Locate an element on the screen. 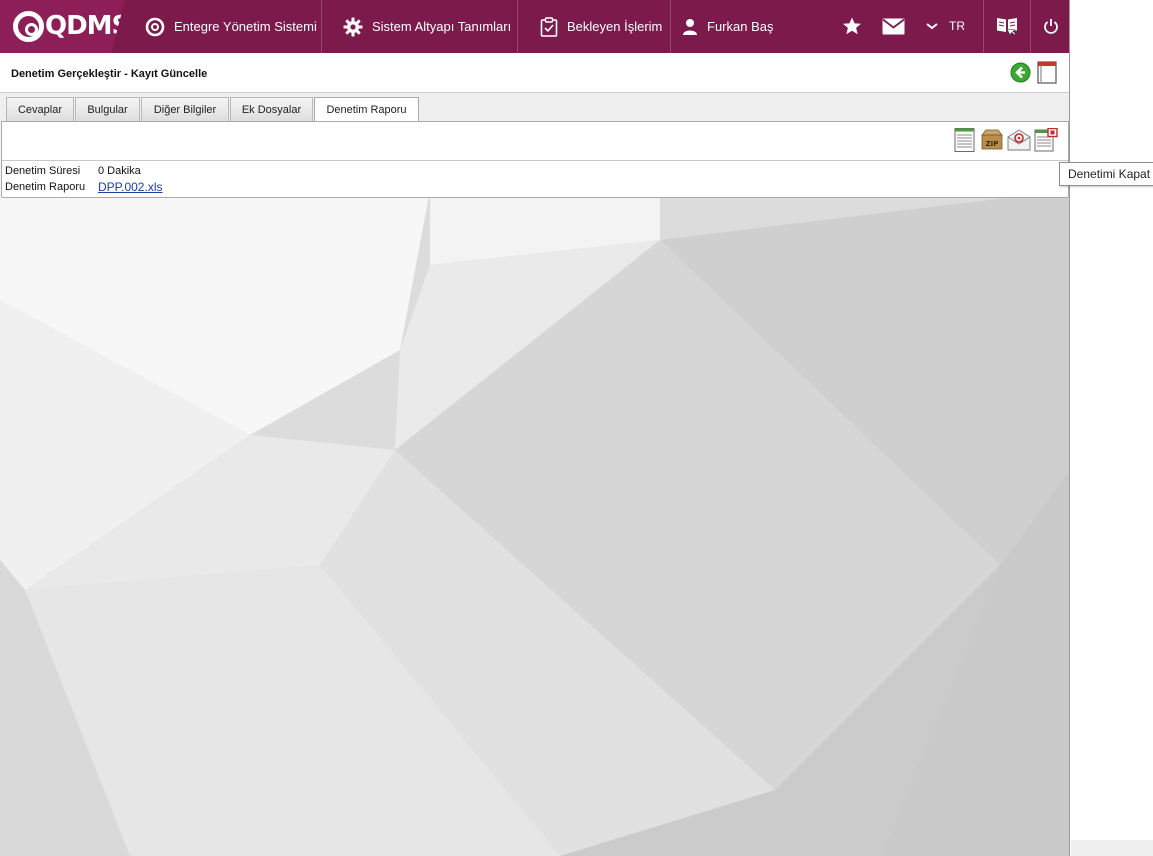 This screenshot has height=856, width=1153. audit-duration-value: 0 Dakika is located at coordinates (119, 171).